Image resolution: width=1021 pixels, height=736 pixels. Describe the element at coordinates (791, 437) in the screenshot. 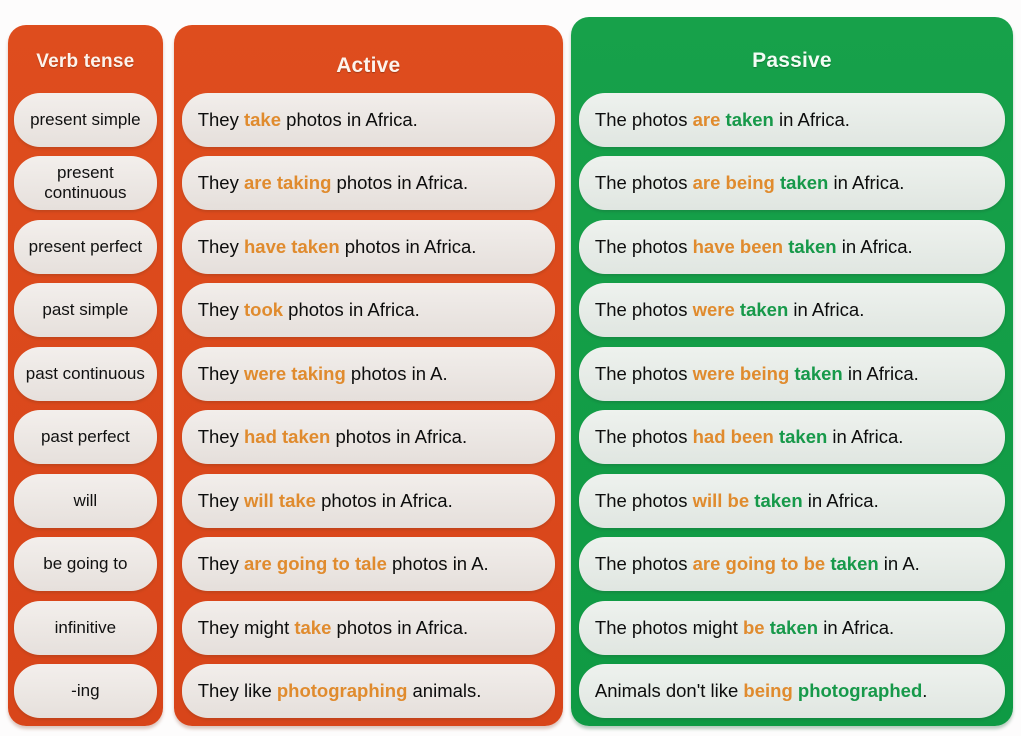

I see `passive-sentence-cell: The photos had been taken in Africa.` at that location.